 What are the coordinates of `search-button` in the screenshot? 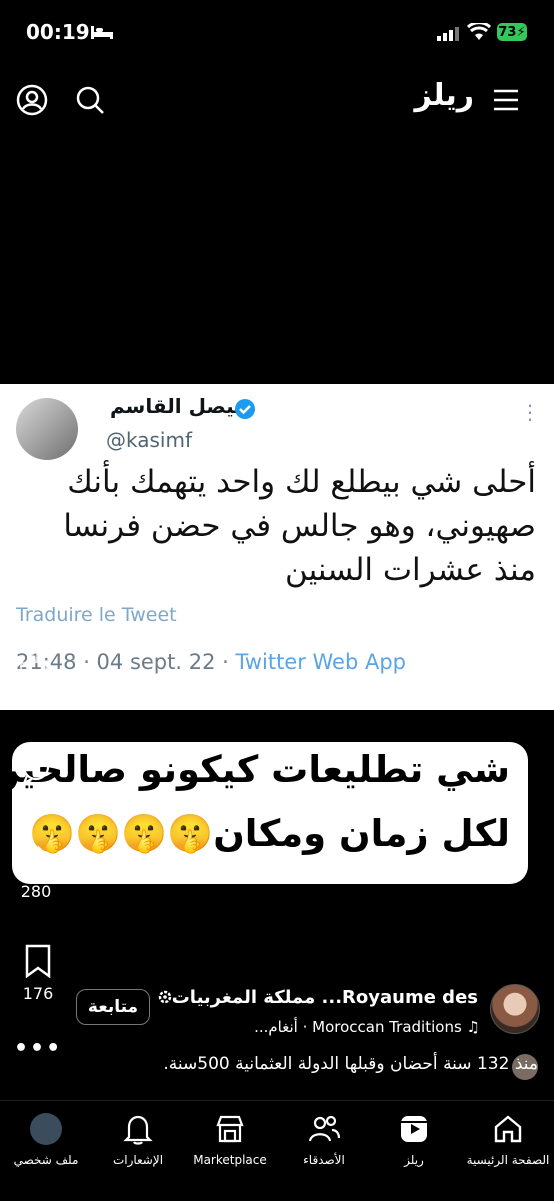 It's located at (90, 100).